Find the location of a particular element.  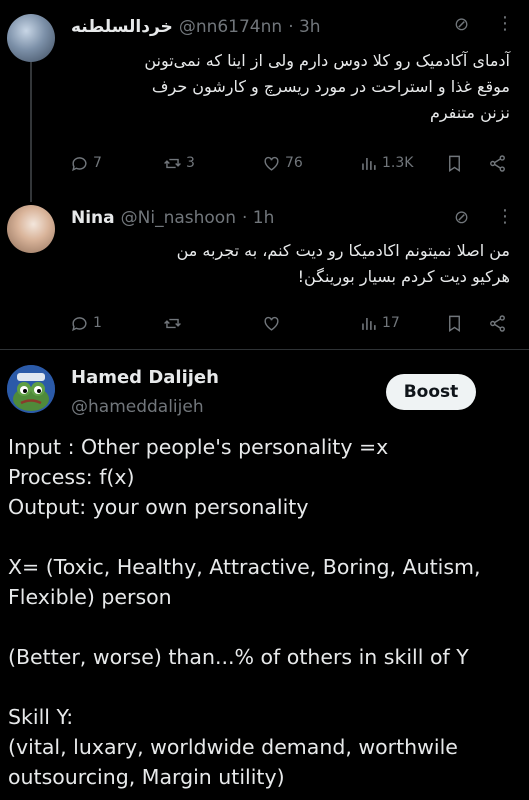

repost-button is located at coordinates (172, 323).